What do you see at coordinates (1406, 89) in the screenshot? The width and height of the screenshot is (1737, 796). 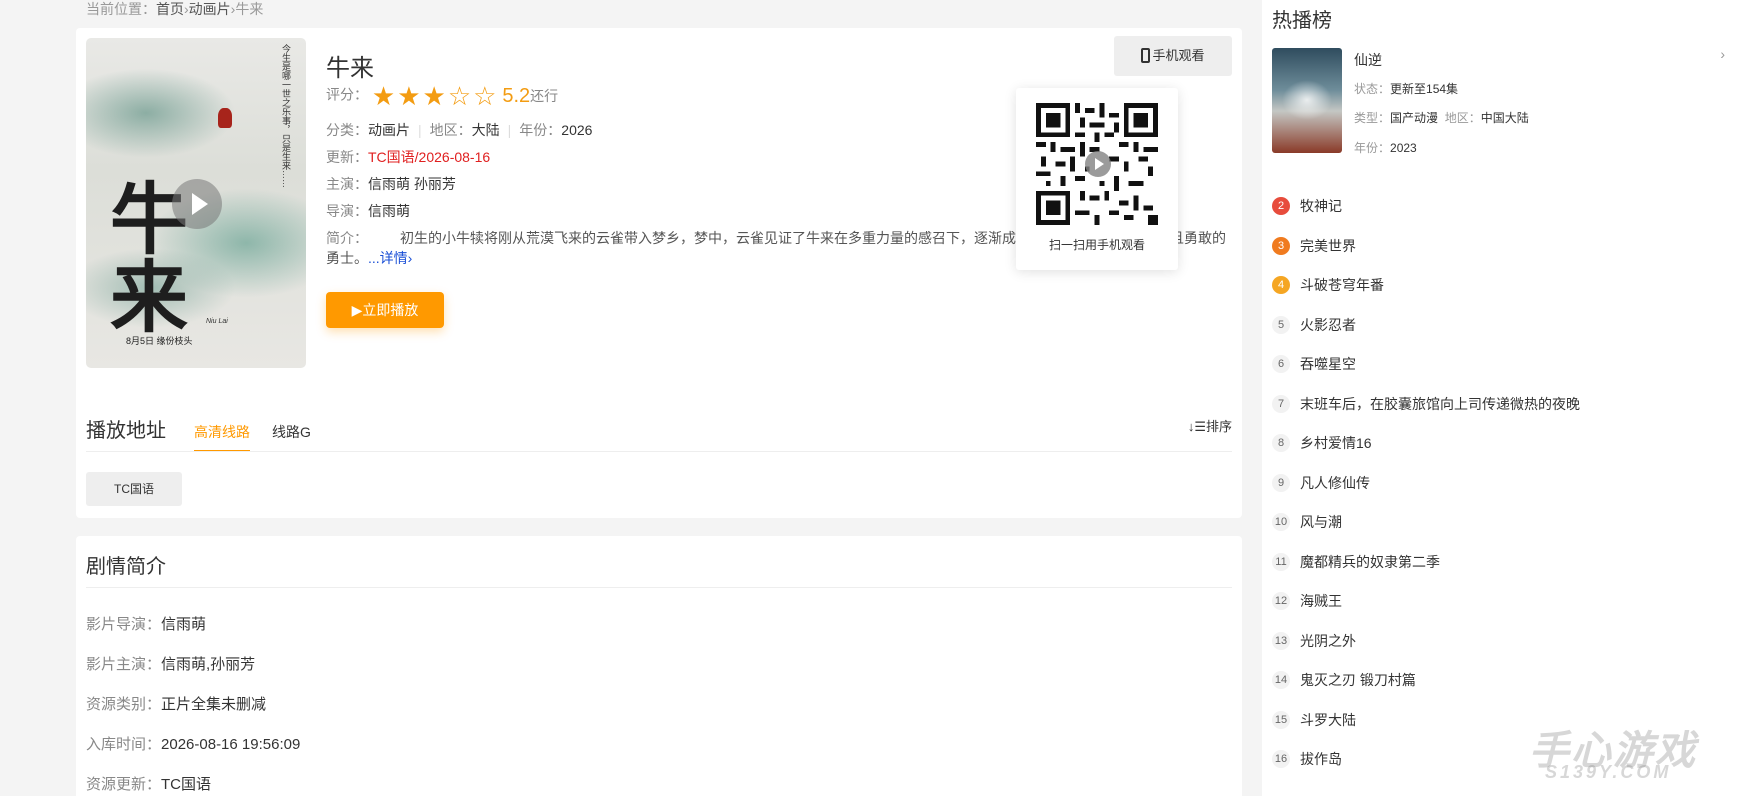 I see `featured-status: 状态：更新至154集` at bounding box center [1406, 89].